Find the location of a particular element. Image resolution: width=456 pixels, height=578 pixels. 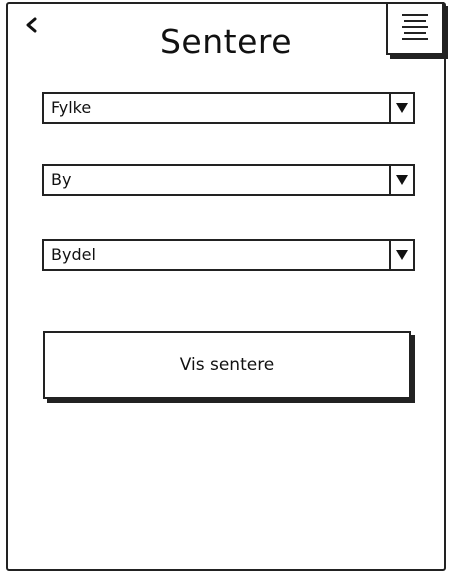

county-select: Fylke is located at coordinates (228, 108).